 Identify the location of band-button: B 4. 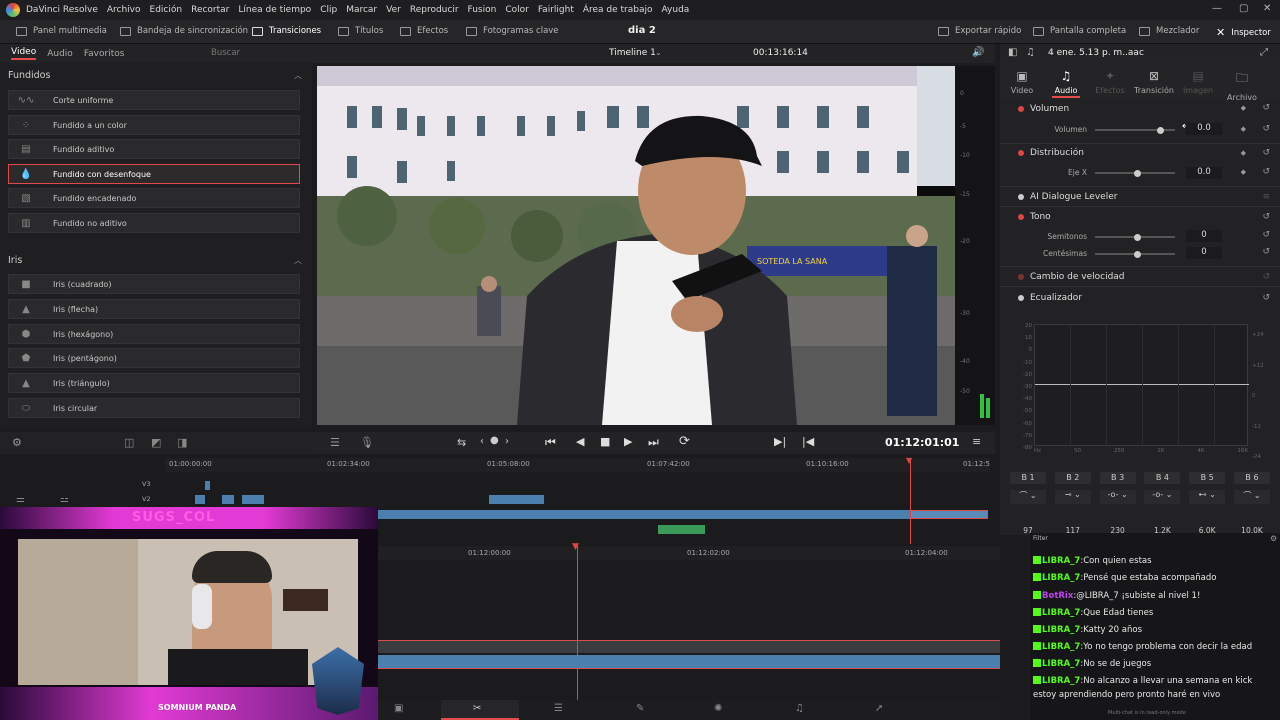
(1162, 478).